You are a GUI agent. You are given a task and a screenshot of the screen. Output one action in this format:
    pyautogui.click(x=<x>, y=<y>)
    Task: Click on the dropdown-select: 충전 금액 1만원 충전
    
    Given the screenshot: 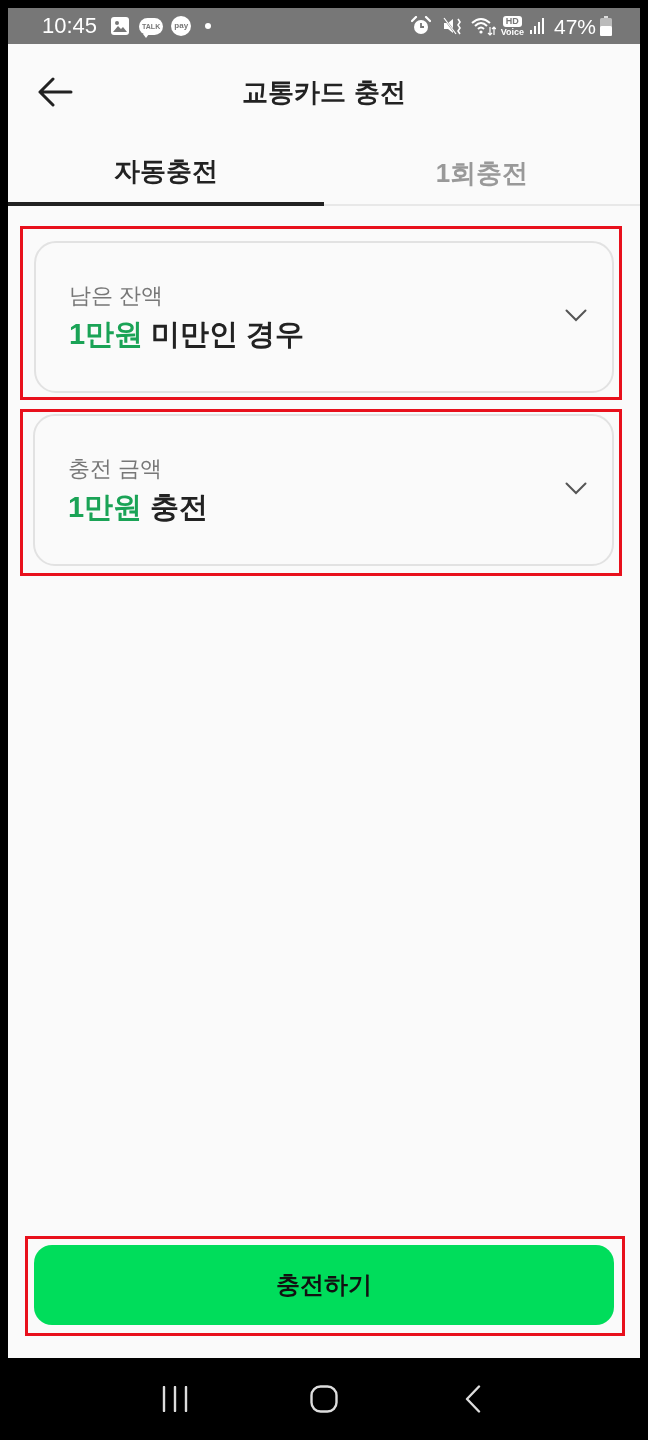 What is the action you would take?
    pyautogui.click(x=323, y=490)
    